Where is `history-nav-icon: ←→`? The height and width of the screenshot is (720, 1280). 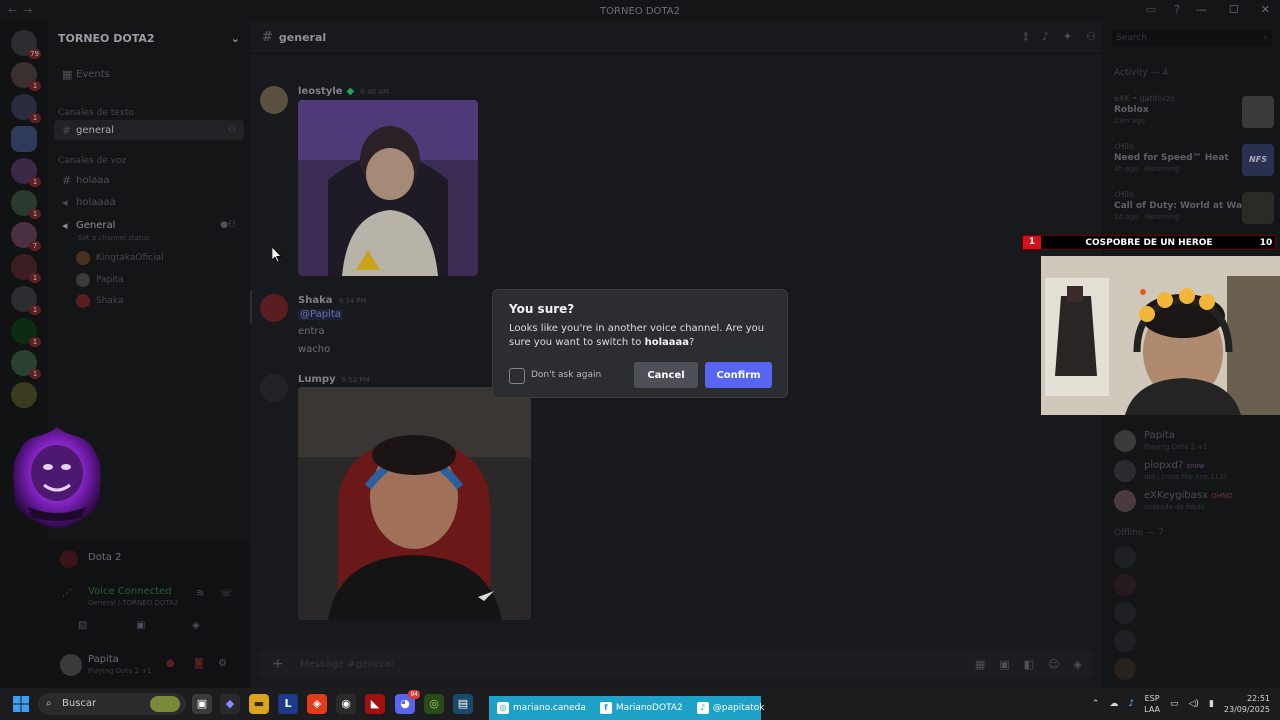
history-nav-icon: ←→ is located at coordinates (23, 10).